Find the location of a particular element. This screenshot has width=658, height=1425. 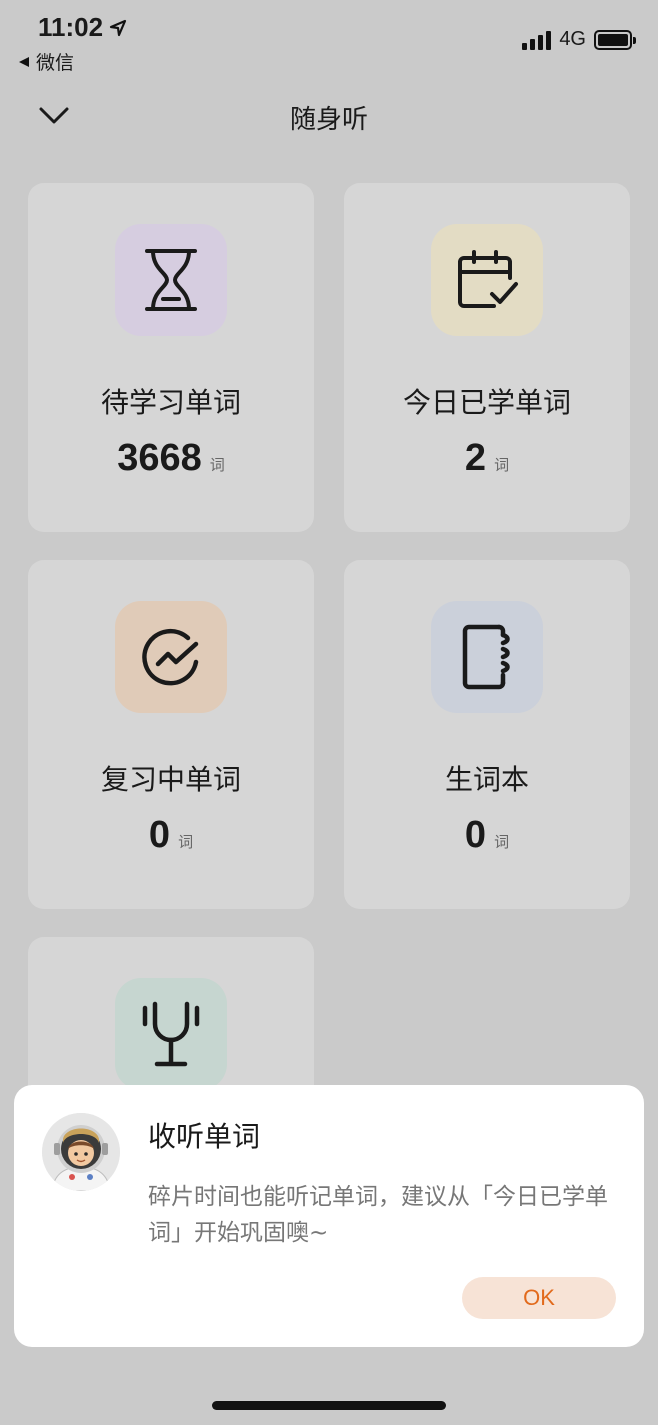

status-indicators: 4G is located at coordinates (579, 39).